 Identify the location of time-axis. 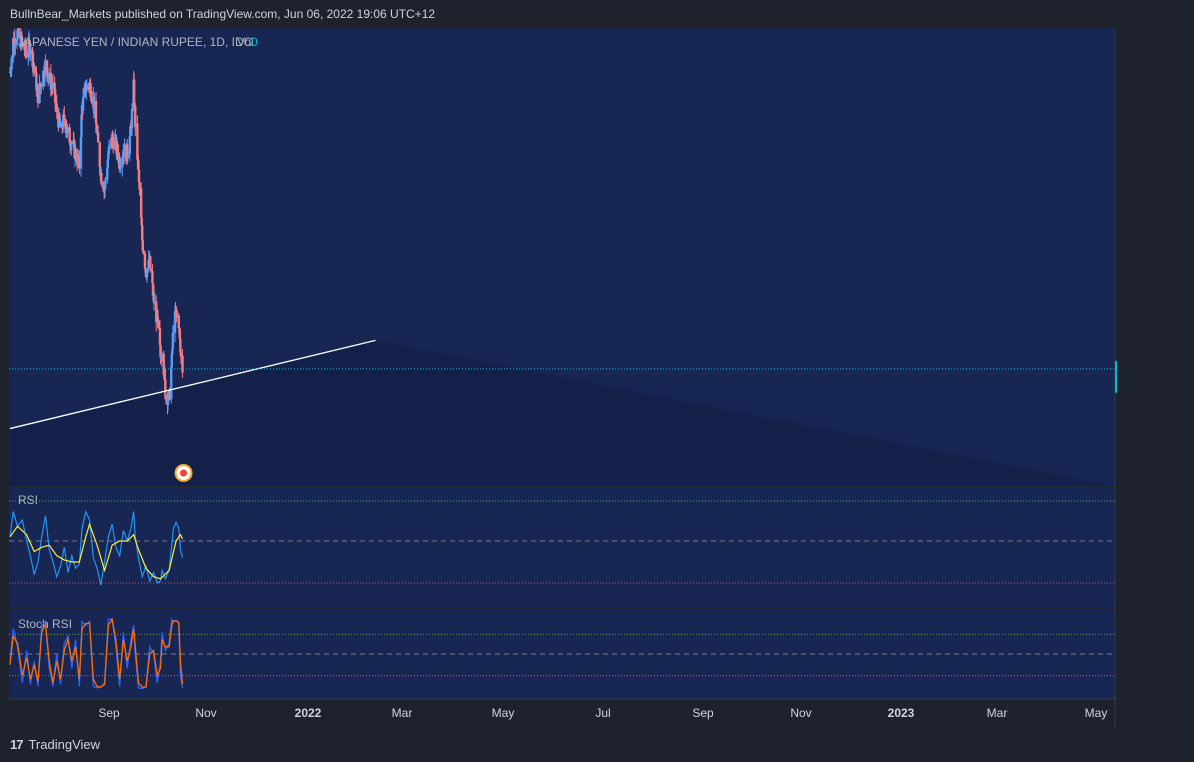
(562, 713).